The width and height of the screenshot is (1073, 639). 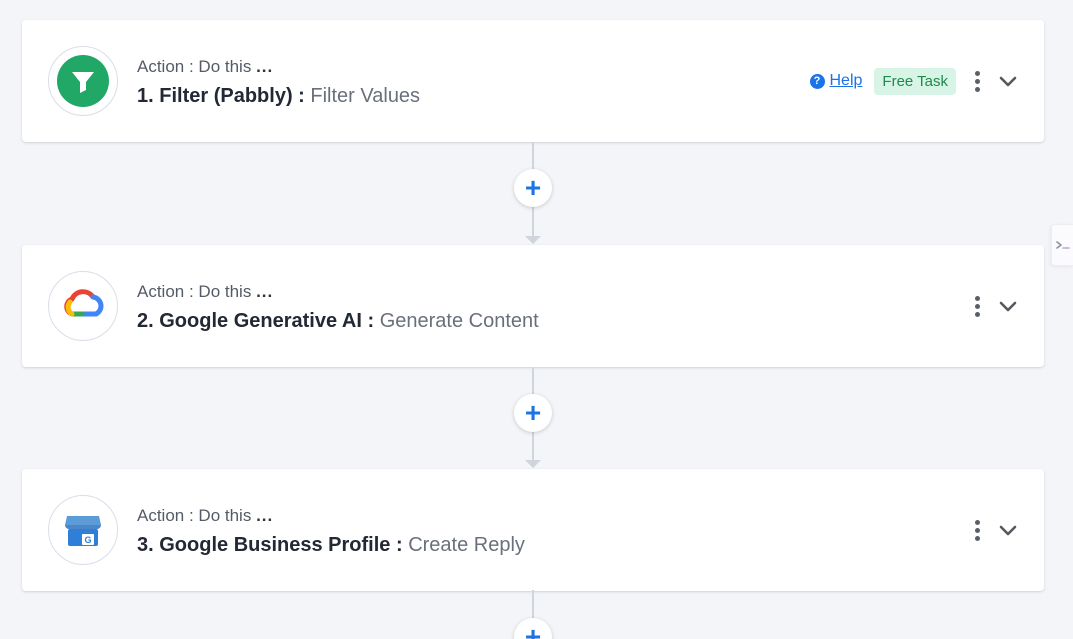 I want to click on step-app-name: Google Generative AI :, so click(x=267, y=321).